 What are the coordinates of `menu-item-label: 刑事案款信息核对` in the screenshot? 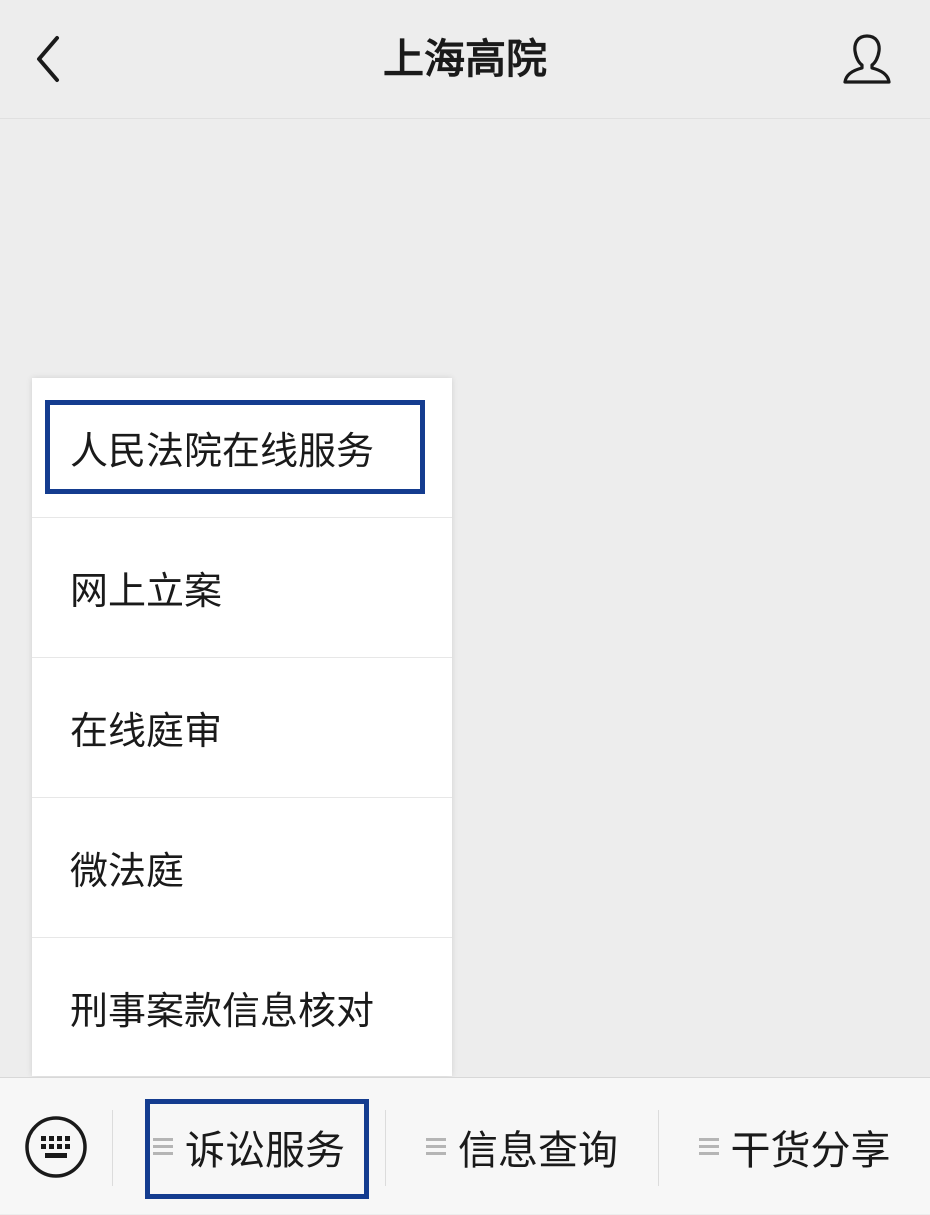 It's located at (222, 1010).